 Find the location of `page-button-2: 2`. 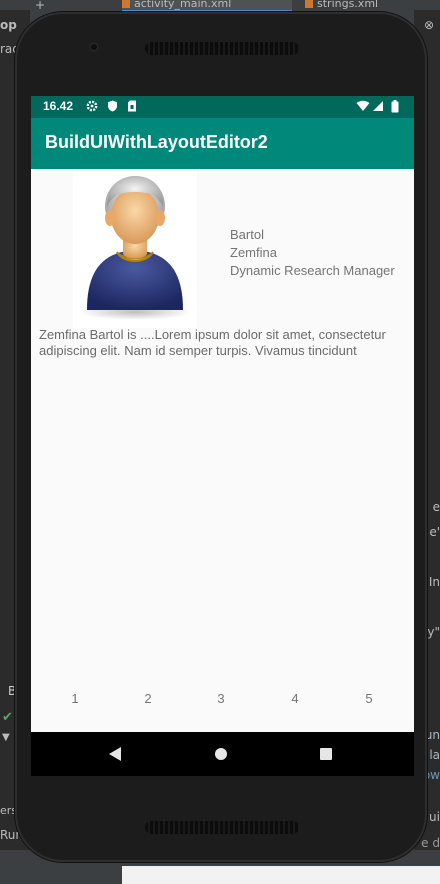

page-button-2: 2 is located at coordinates (148, 698).